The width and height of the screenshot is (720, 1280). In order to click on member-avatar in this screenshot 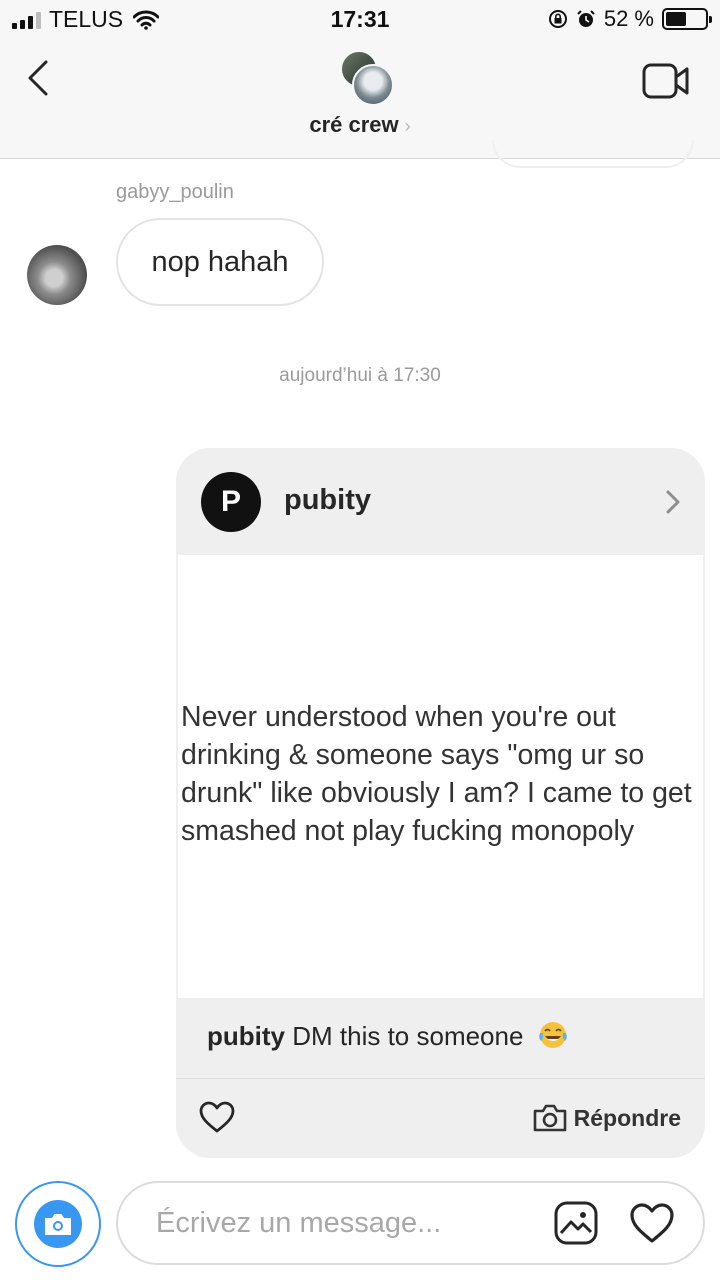, I will do `click(373, 85)`.